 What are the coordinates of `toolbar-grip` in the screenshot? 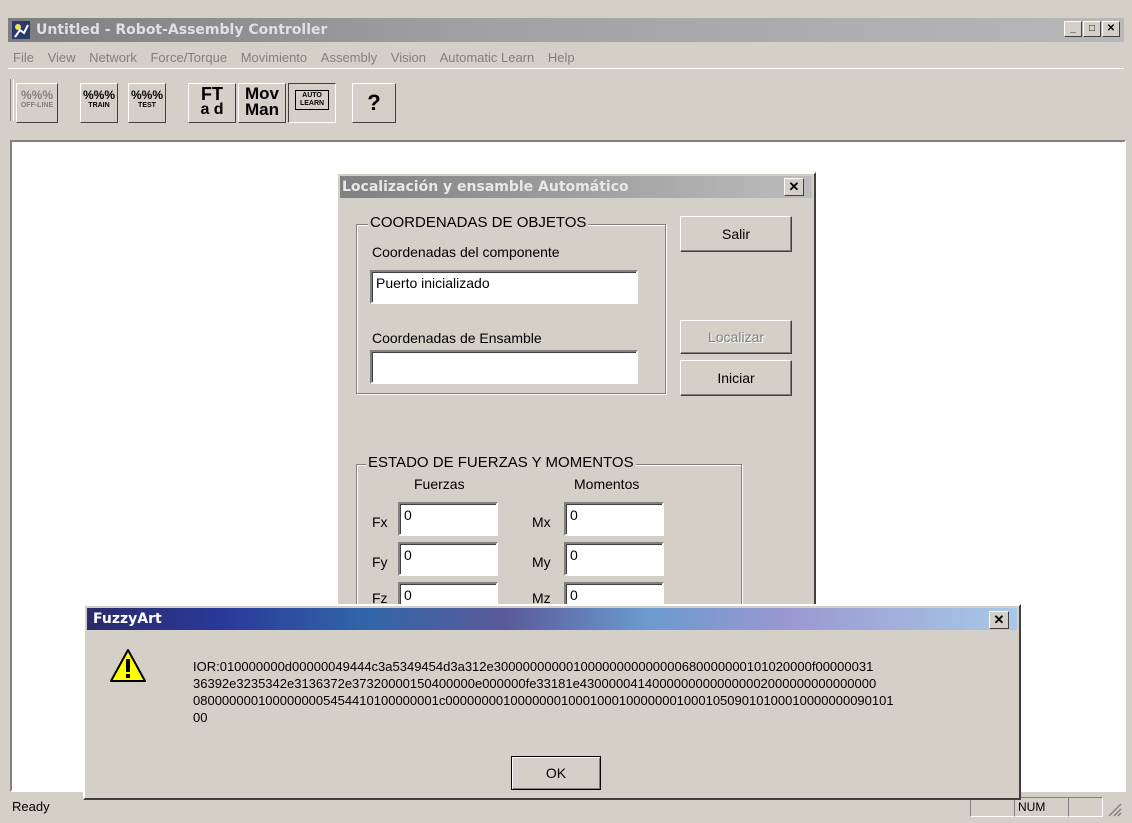 It's located at (12, 100).